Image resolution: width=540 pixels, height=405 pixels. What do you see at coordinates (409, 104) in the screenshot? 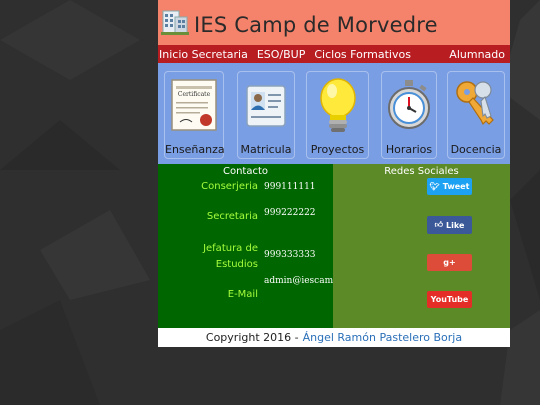
I see `stopwatch-icon` at bounding box center [409, 104].